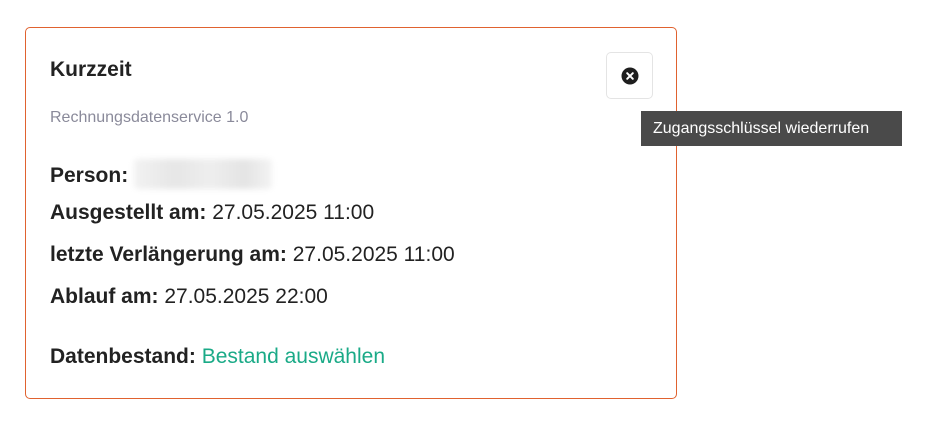 Image resolution: width=925 pixels, height=430 pixels. What do you see at coordinates (89, 175) in the screenshot?
I see `person-label: Person:` at bounding box center [89, 175].